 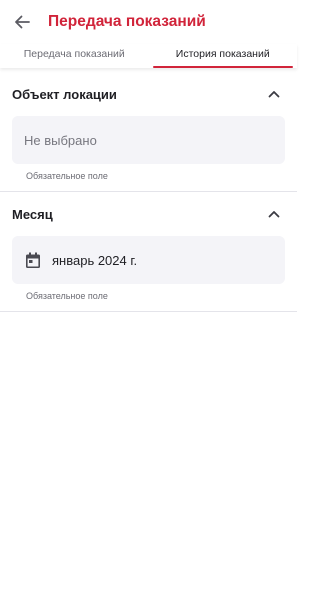 What do you see at coordinates (148, 260) in the screenshot?
I see `month-select-field: январь 2024 г.` at bounding box center [148, 260].